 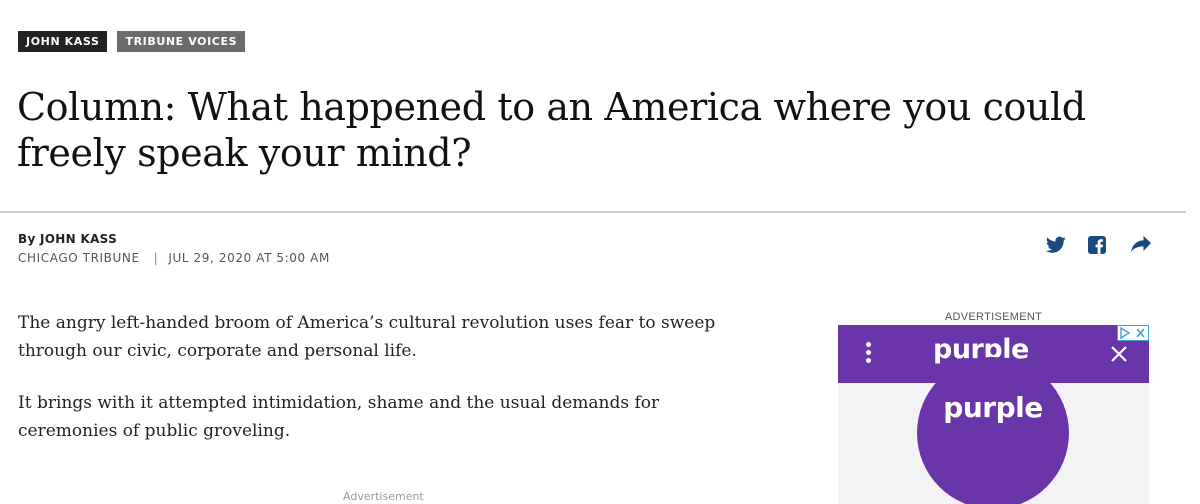 I want to click on byline-author: By JOHN KASS, so click(x=174, y=239).